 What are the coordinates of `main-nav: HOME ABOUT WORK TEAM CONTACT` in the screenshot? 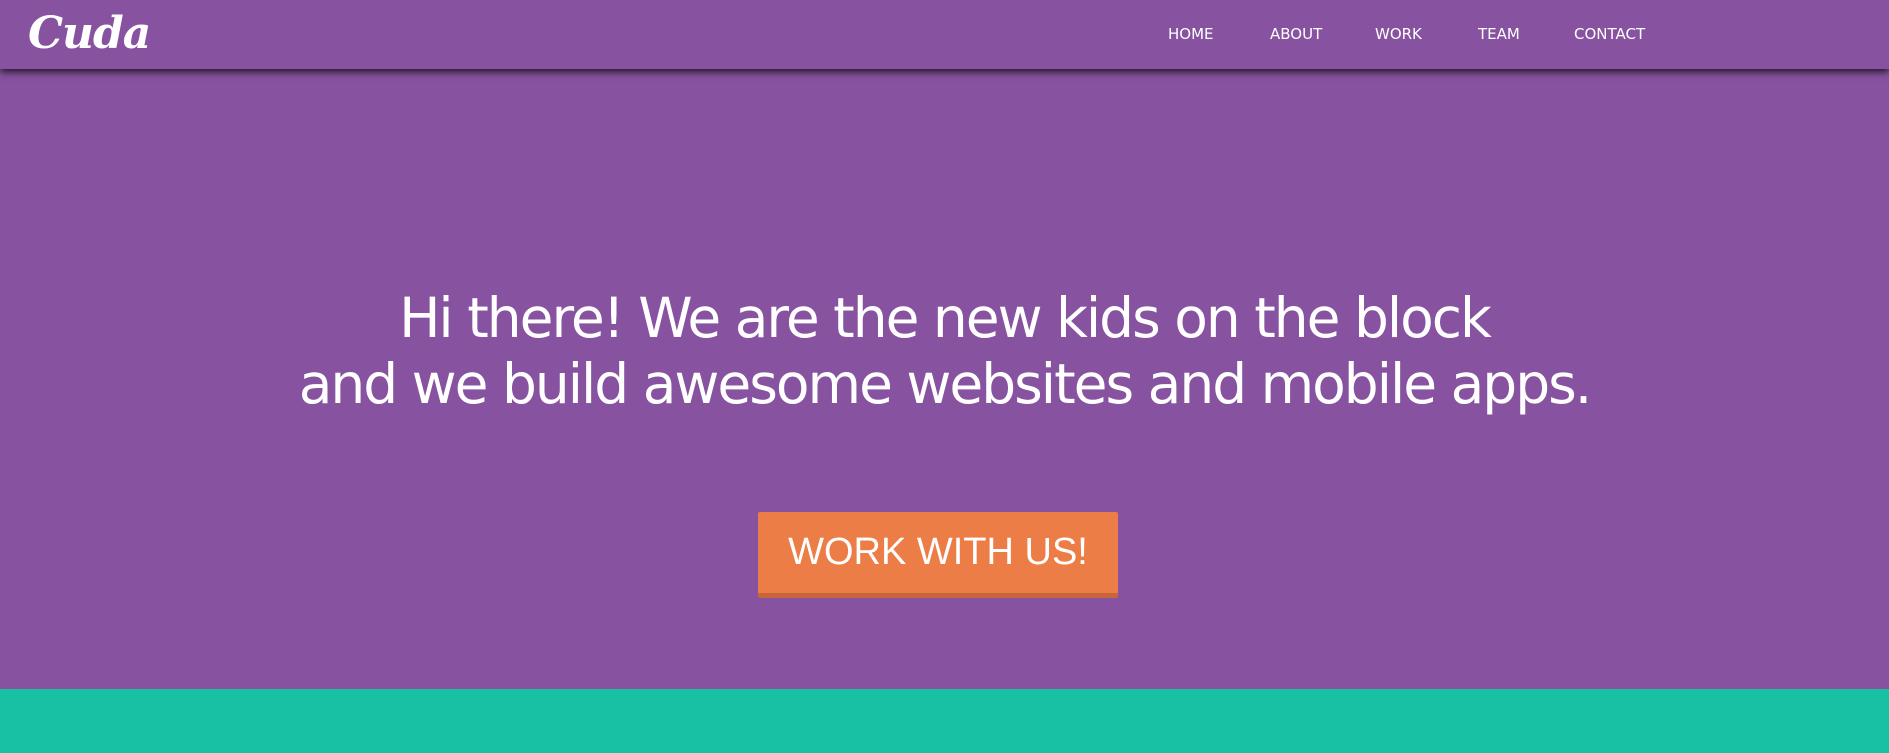 It's located at (1410, 34).